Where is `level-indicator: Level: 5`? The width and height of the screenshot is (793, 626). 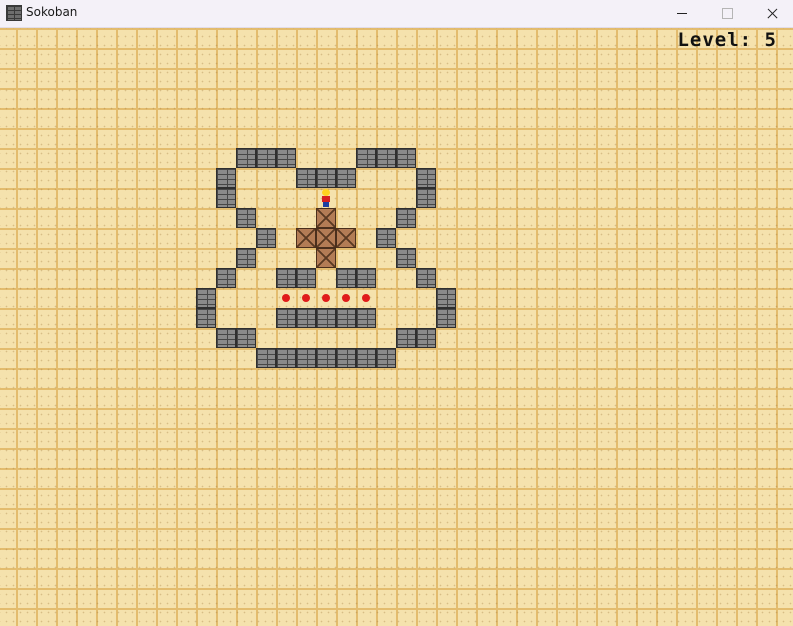
level-indicator: Level: 5 is located at coordinates (727, 40).